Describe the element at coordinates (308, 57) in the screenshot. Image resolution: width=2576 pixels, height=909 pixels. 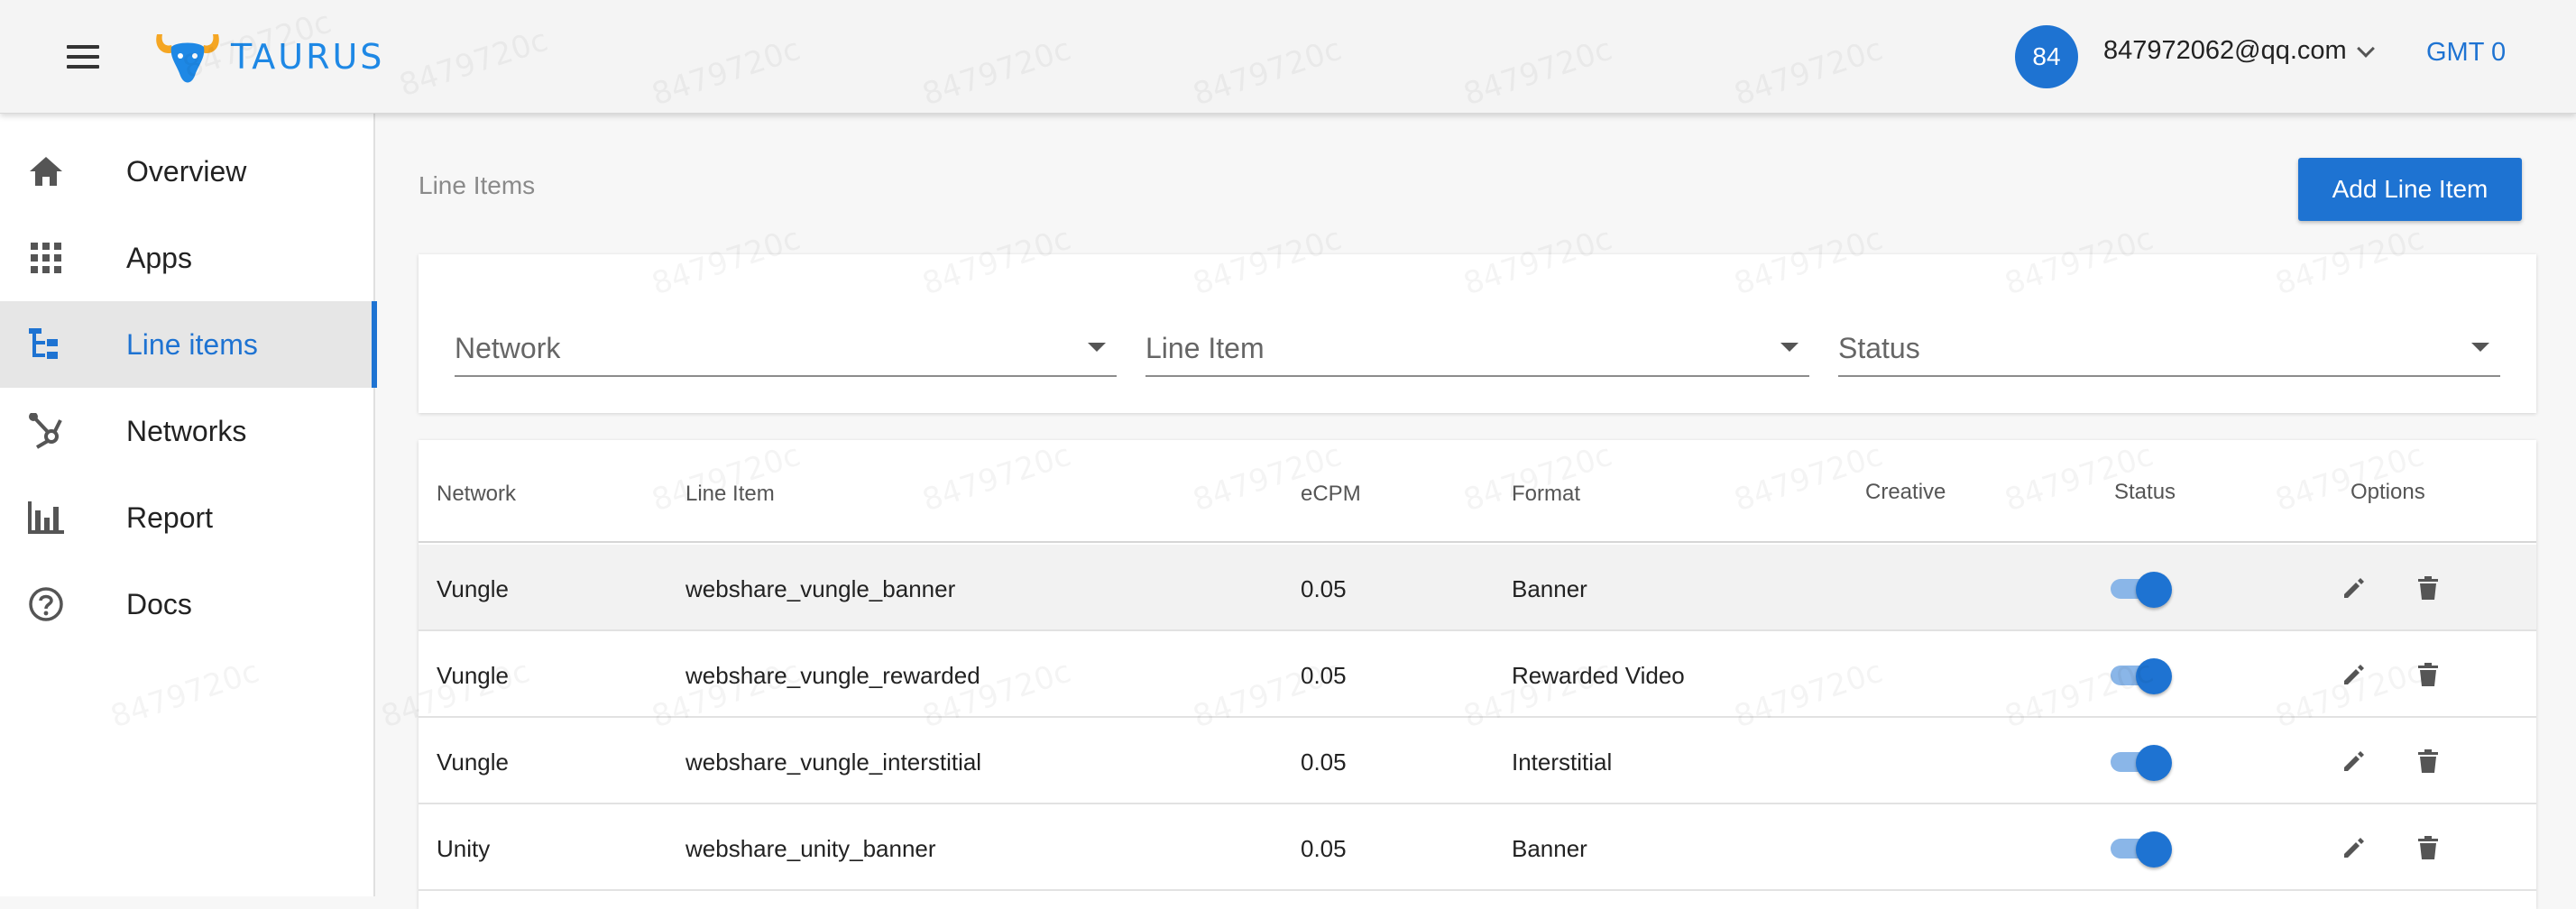
I see `logo-wordmark: TAURUS` at that location.